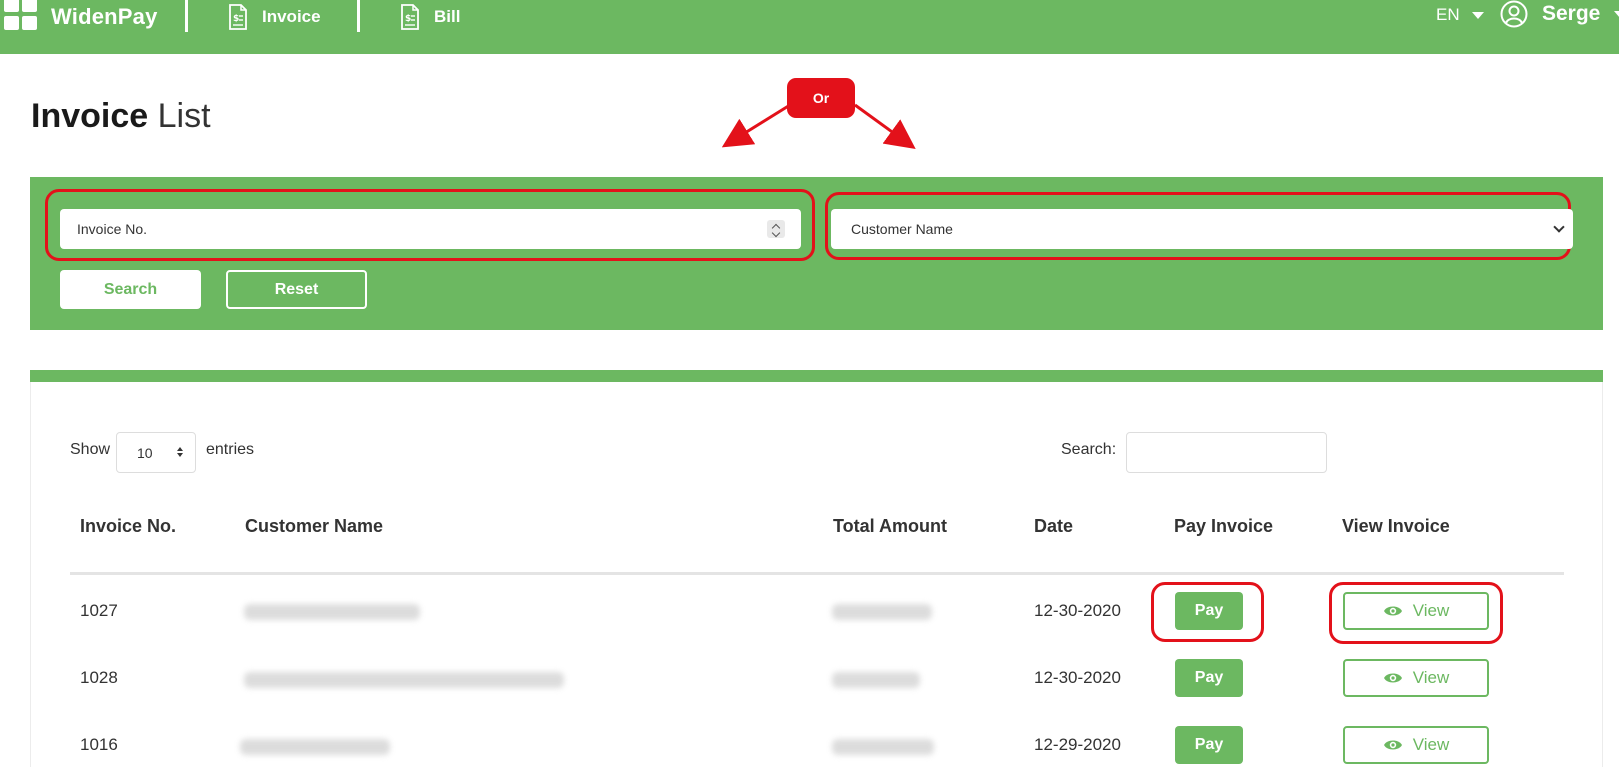 The width and height of the screenshot is (1619, 767). What do you see at coordinates (1223, 526) in the screenshot?
I see `column-header-pay-invoice: Pay Invoice` at bounding box center [1223, 526].